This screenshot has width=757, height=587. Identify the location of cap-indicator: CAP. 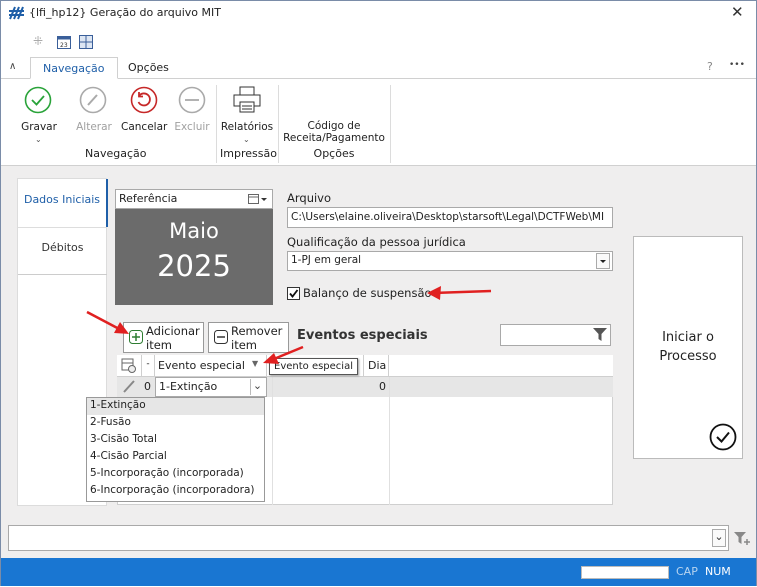
(687, 571).